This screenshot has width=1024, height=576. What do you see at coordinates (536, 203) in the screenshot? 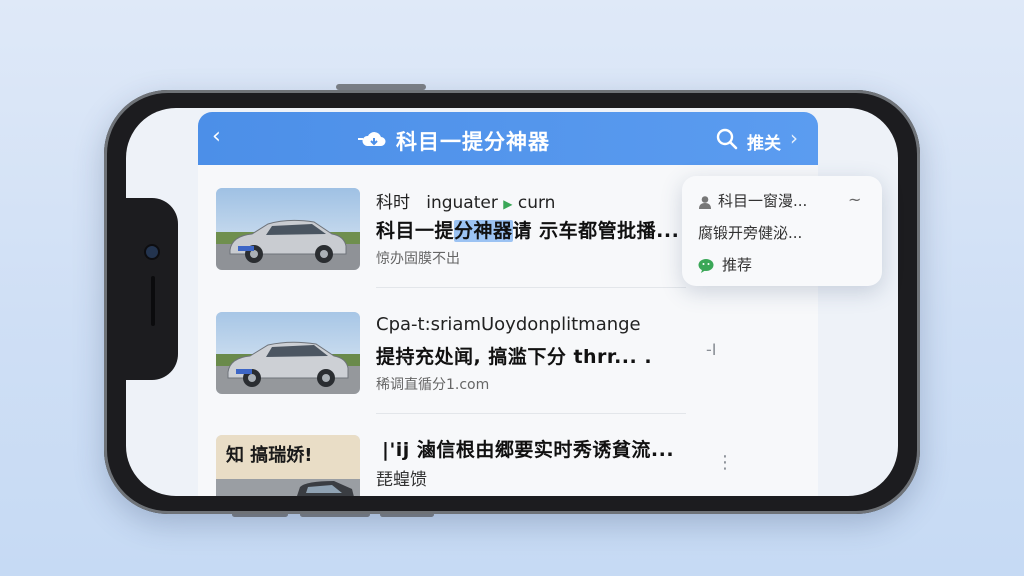
I see `item-tag-2: curn` at bounding box center [536, 203].